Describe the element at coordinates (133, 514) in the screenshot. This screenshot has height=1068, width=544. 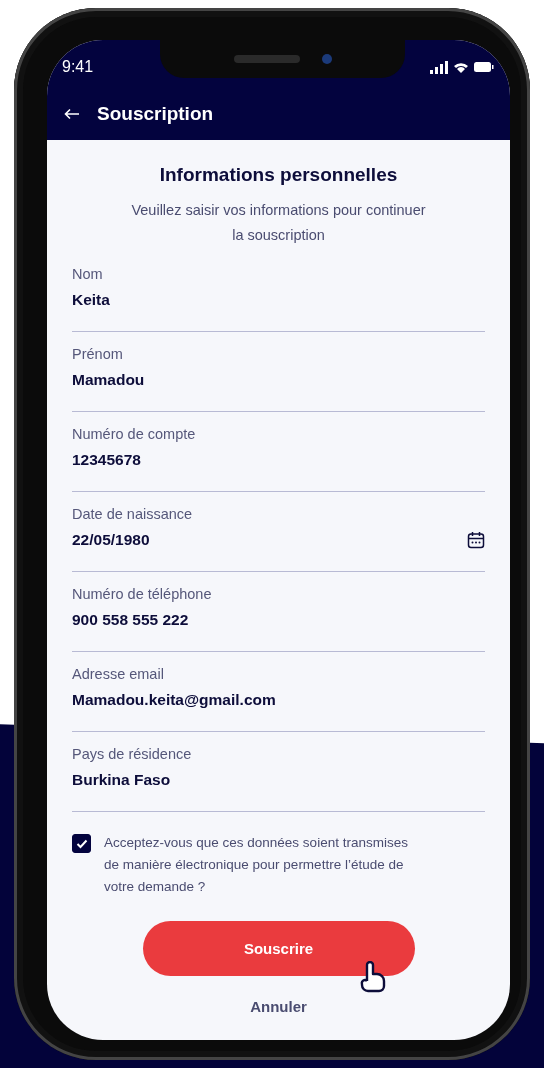
I see `field-label: Date de naissance` at that location.